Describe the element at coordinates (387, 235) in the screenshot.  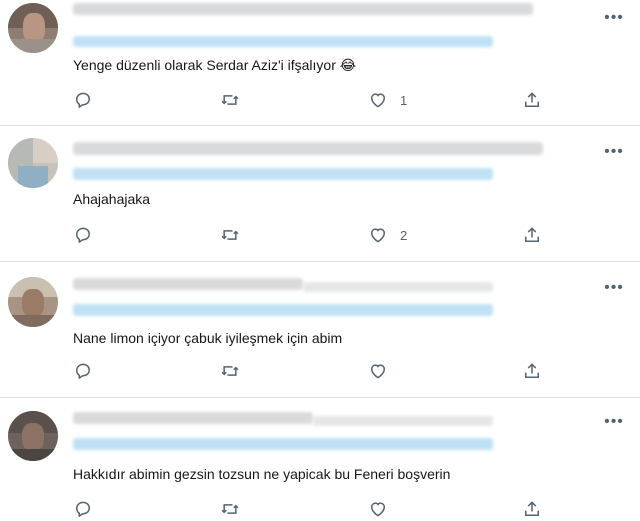
I see `like-button: 2` at that location.